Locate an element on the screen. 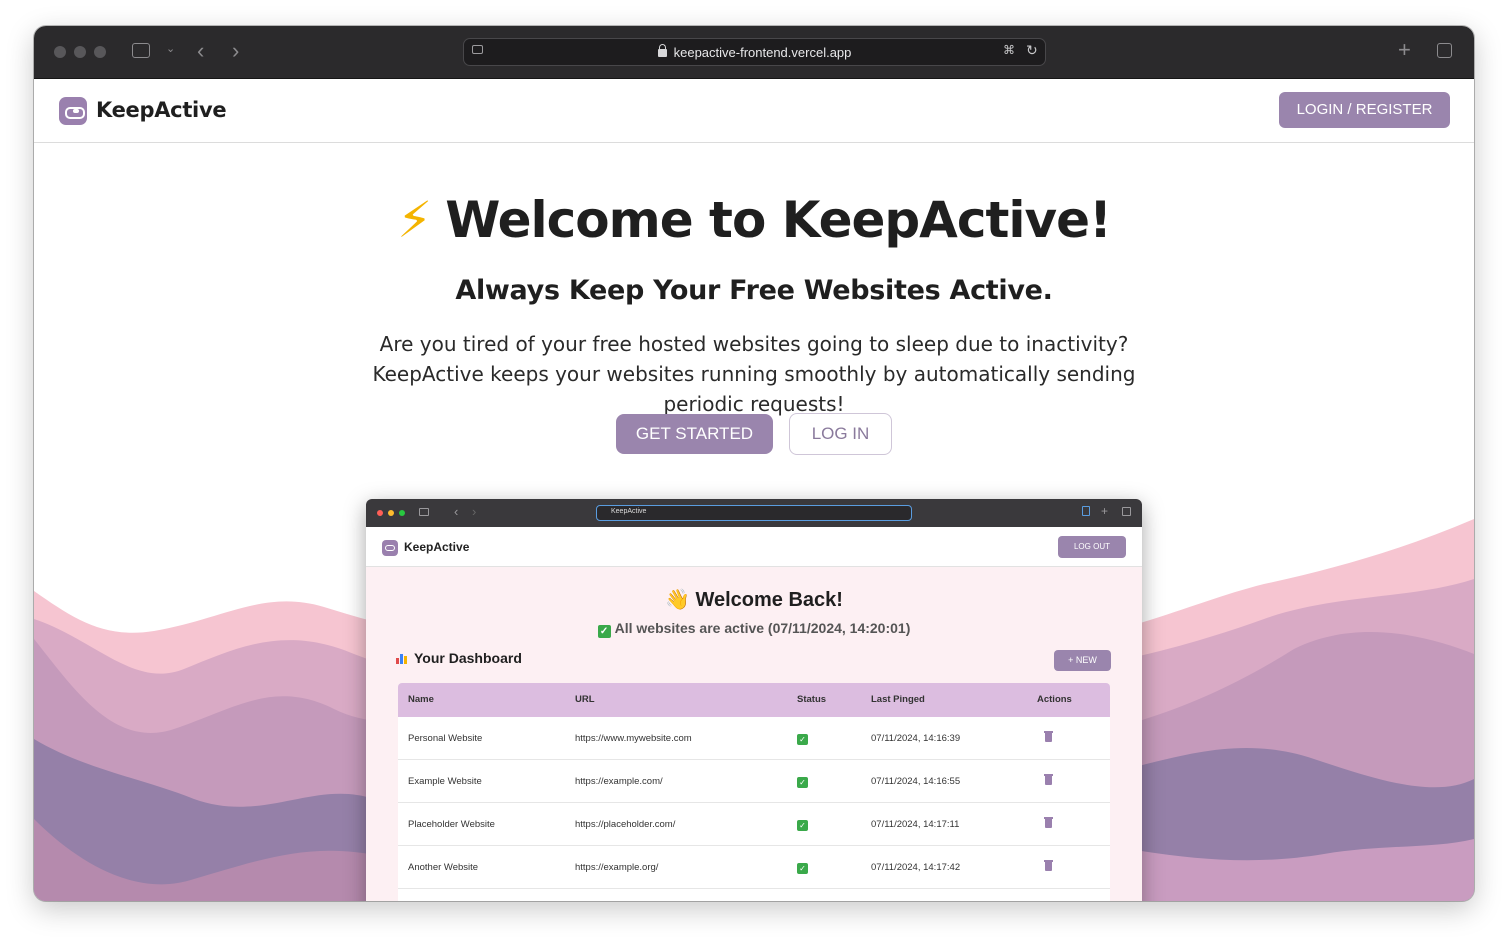 This screenshot has height=943, width=1508. preview-dashboard-title: Your Dashboard is located at coordinates (459, 658).